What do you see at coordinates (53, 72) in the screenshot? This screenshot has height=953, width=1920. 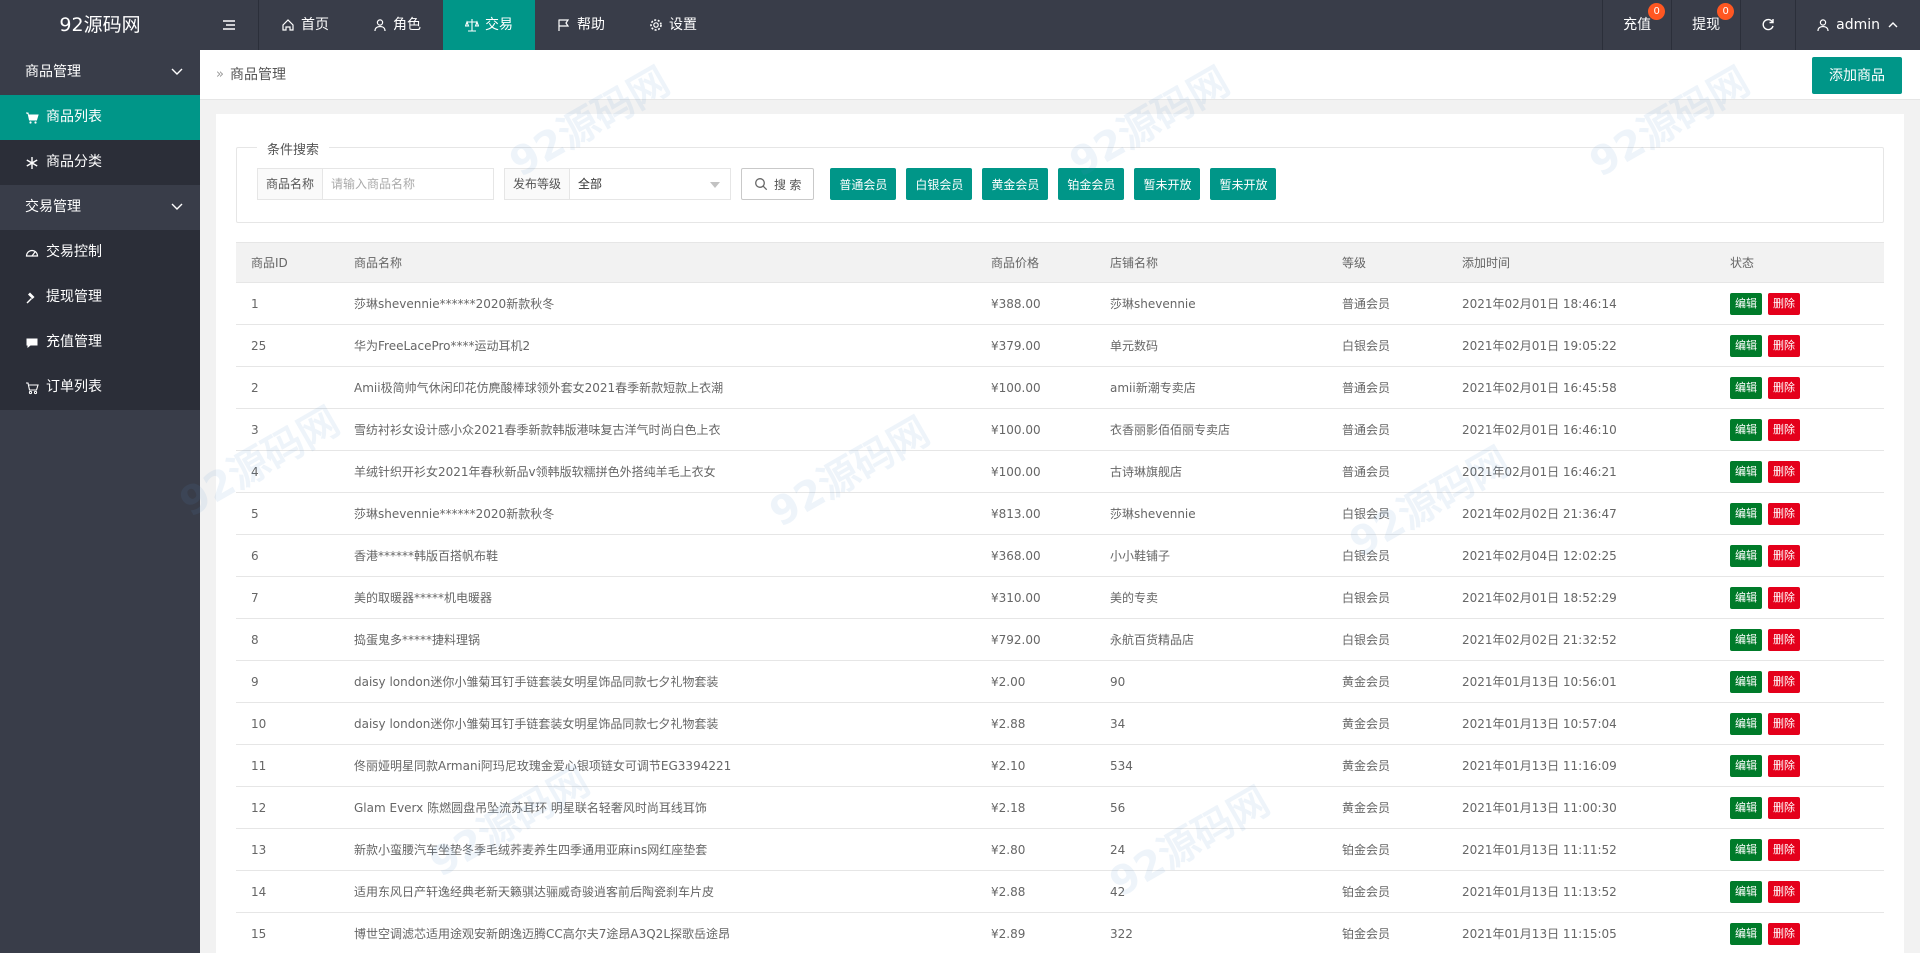 I see `sidebar-group-label: 商品管理` at bounding box center [53, 72].